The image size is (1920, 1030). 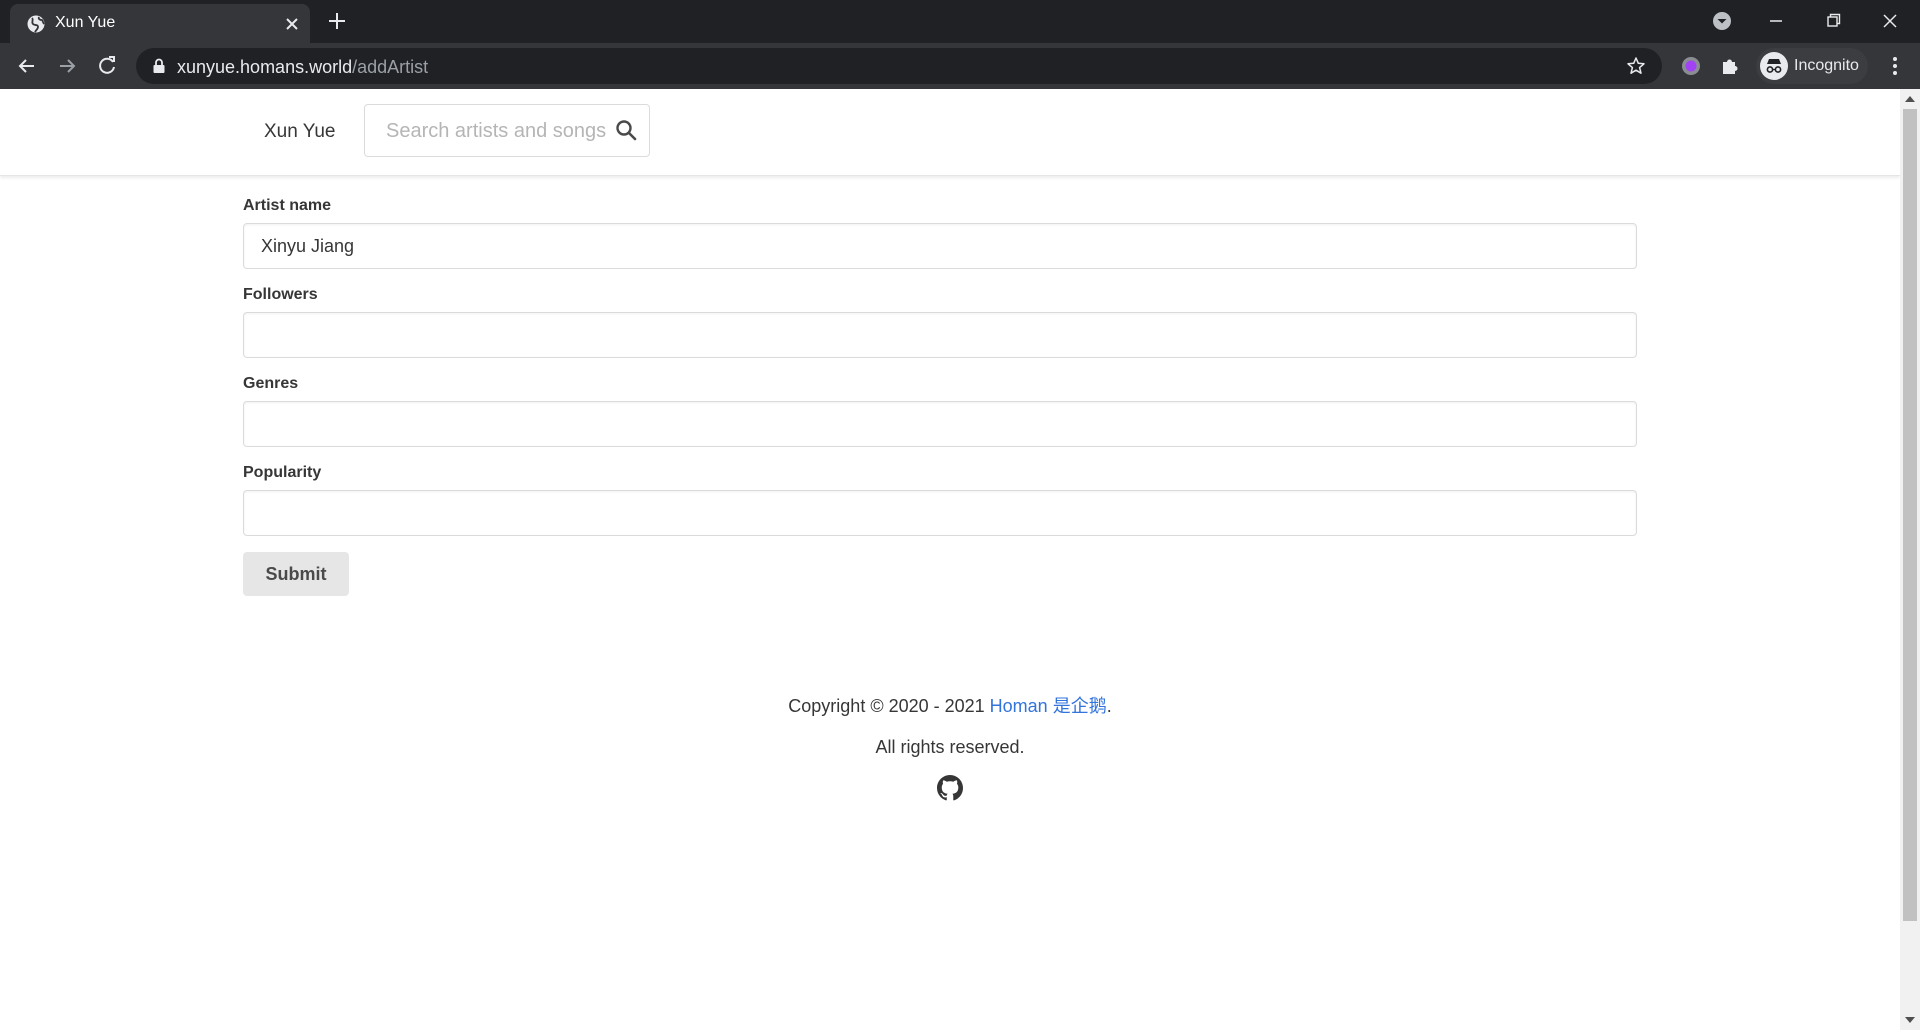 I want to click on copyright-line: Copyright © 2020 - 2021 Homan 是企鹅., so click(x=950, y=706).